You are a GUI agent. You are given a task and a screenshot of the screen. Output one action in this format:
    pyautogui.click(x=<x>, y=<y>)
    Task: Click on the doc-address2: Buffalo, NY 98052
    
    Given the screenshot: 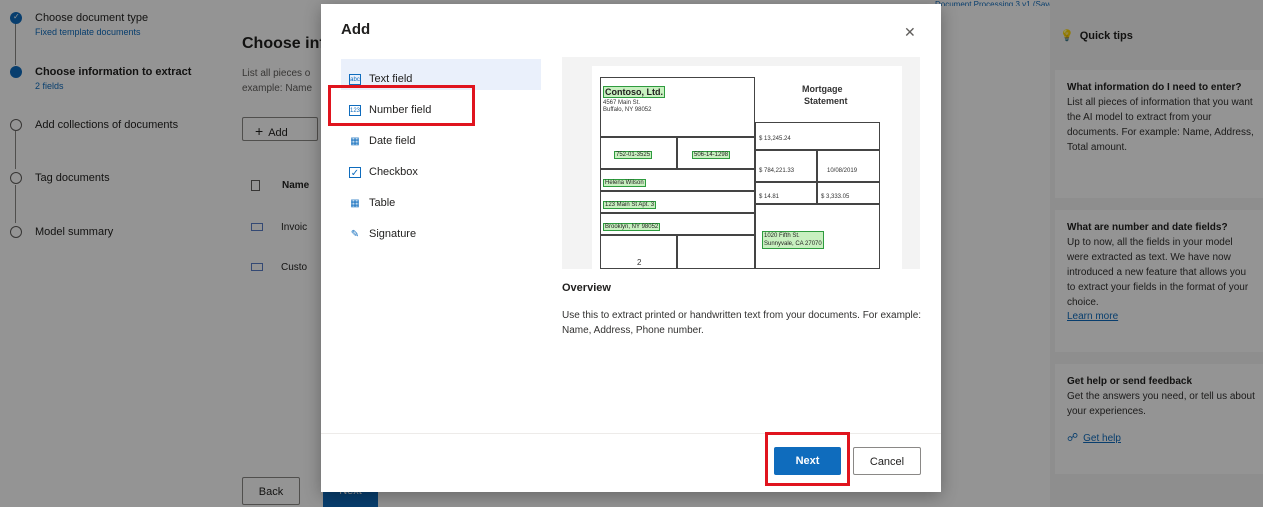 What is the action you would take?
    pyautogui.click(x=627, y=110)
    